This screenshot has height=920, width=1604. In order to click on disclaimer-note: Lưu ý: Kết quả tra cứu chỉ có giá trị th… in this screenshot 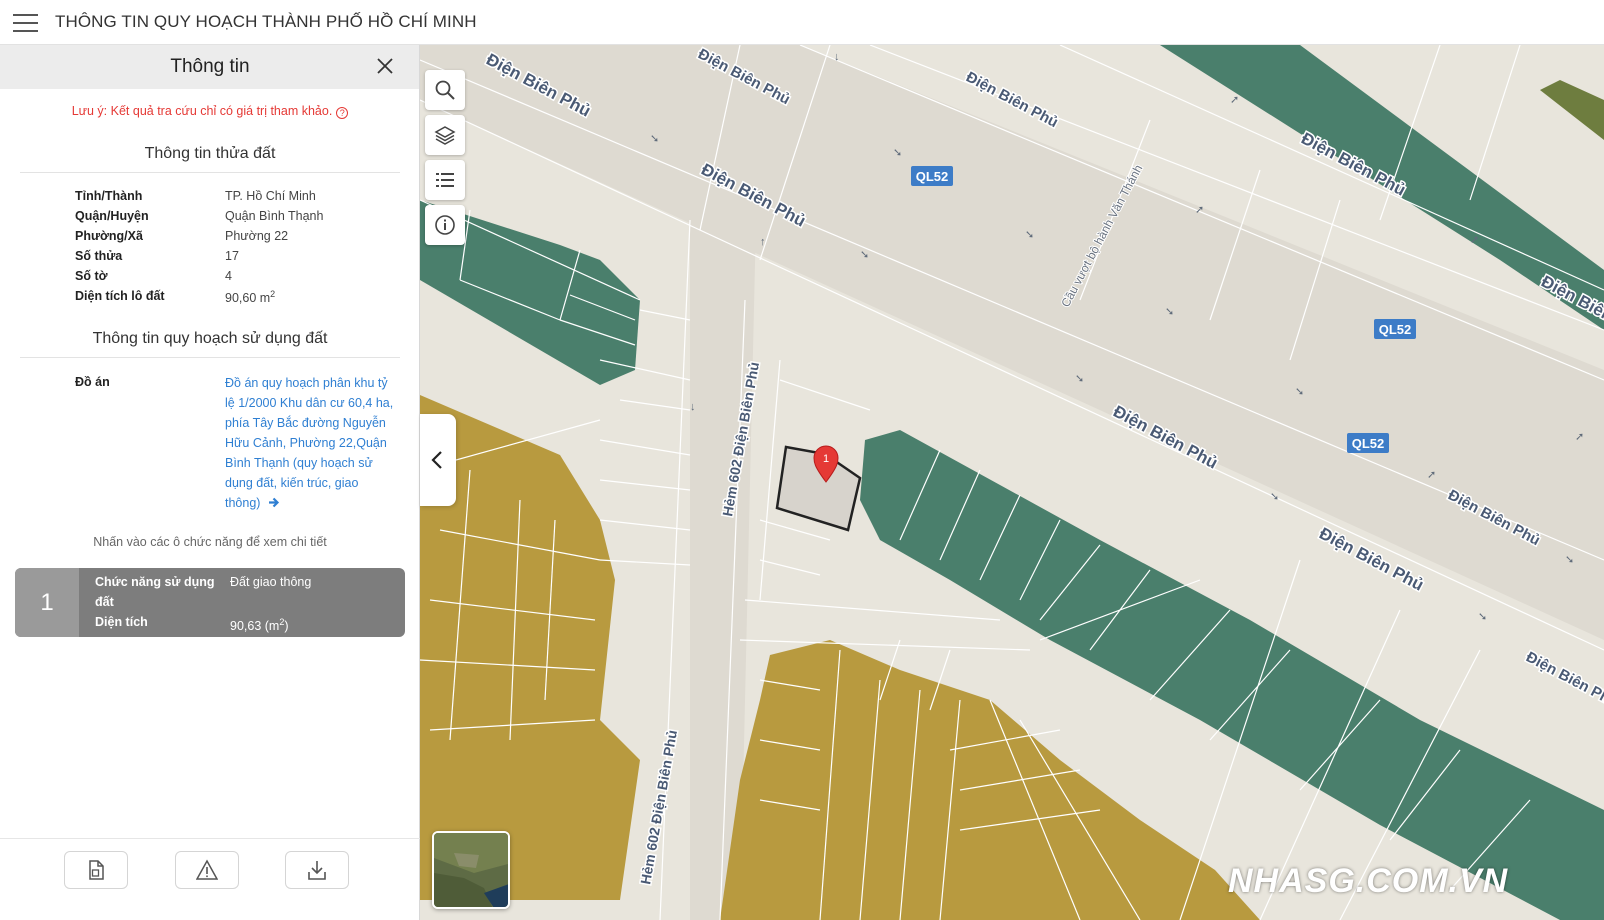, I will do `click(210, 111)`.